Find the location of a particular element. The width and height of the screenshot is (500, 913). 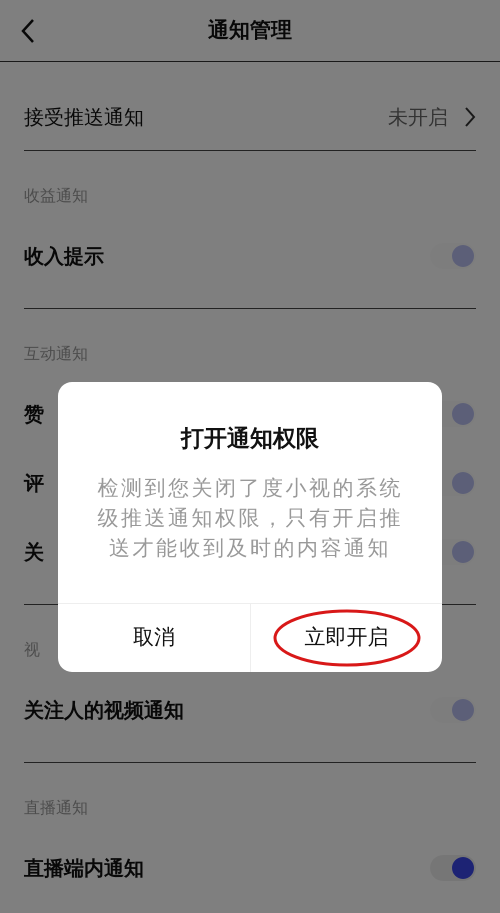

toggle-switch is located at coordinates (453, 867).